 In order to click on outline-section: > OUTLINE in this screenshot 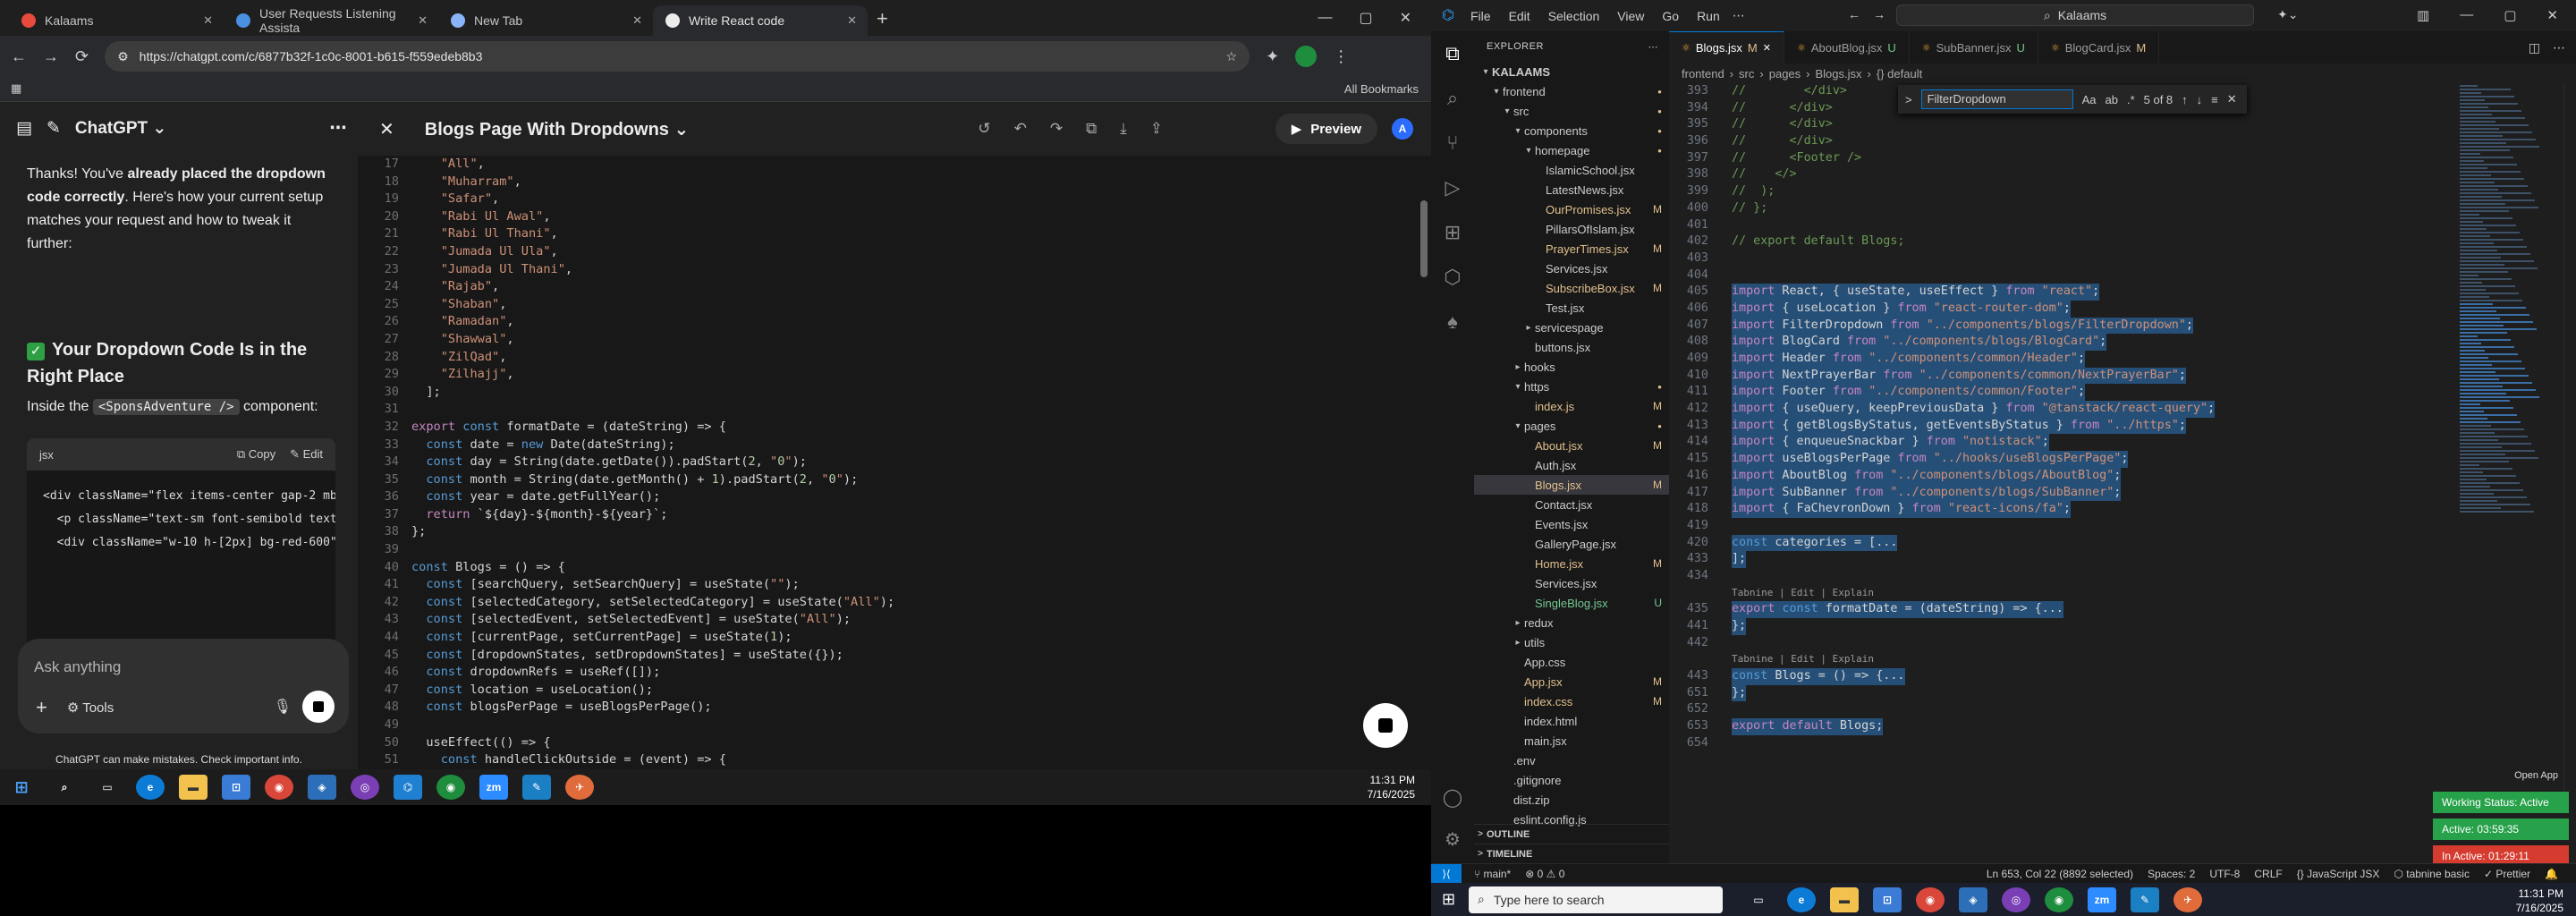, I will do `click(1571, 834)`.